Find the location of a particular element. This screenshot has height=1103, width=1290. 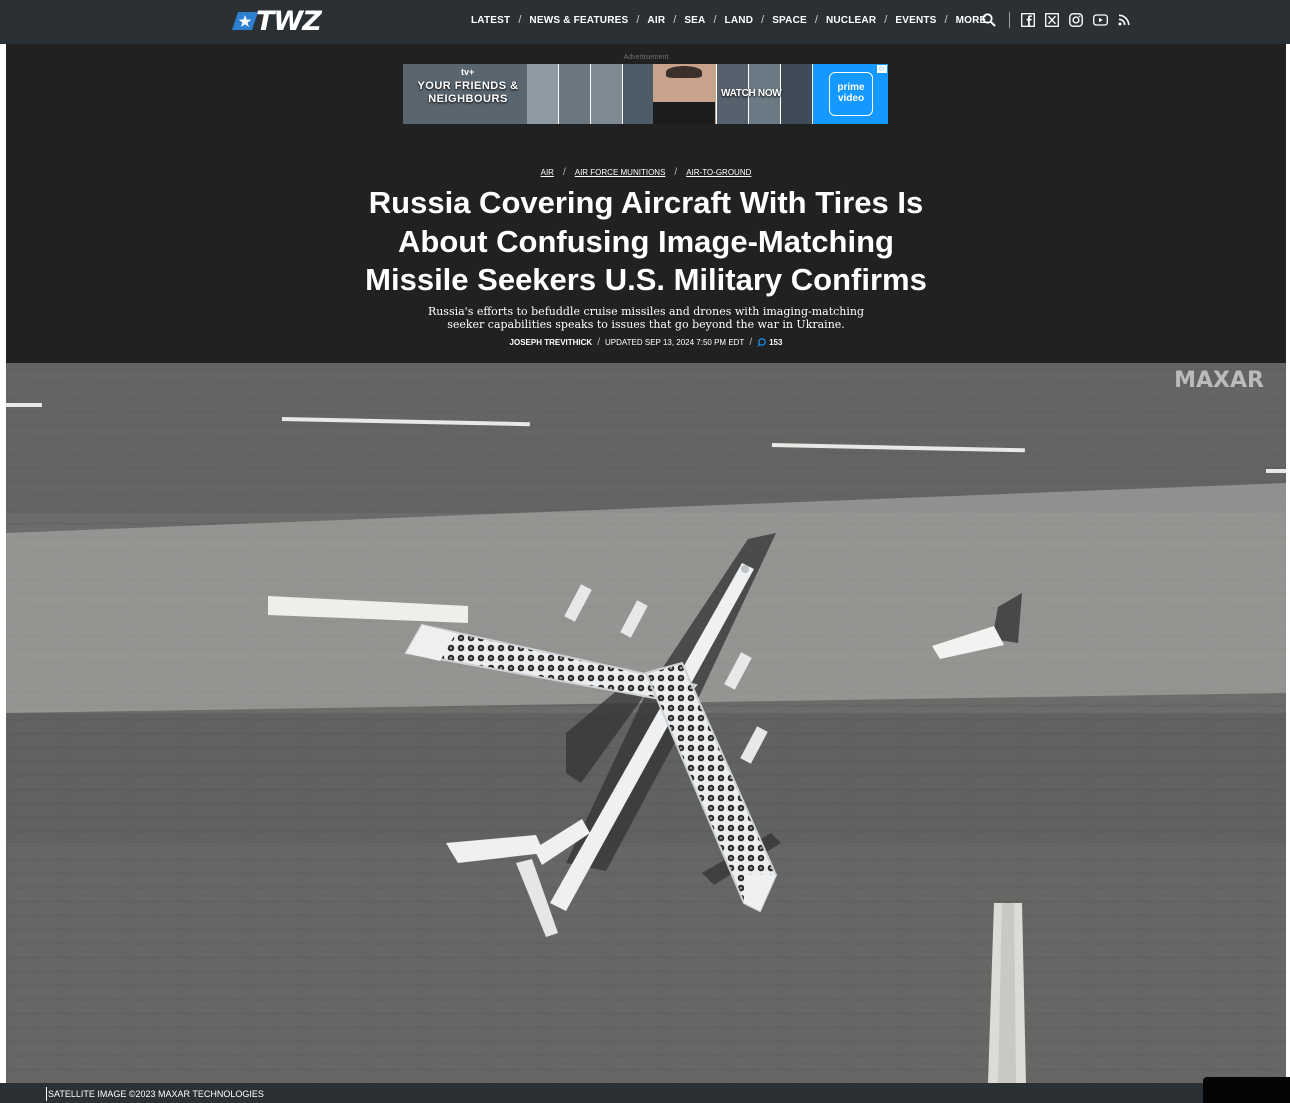

category-air: AIR is located at coordinates (547, 172).